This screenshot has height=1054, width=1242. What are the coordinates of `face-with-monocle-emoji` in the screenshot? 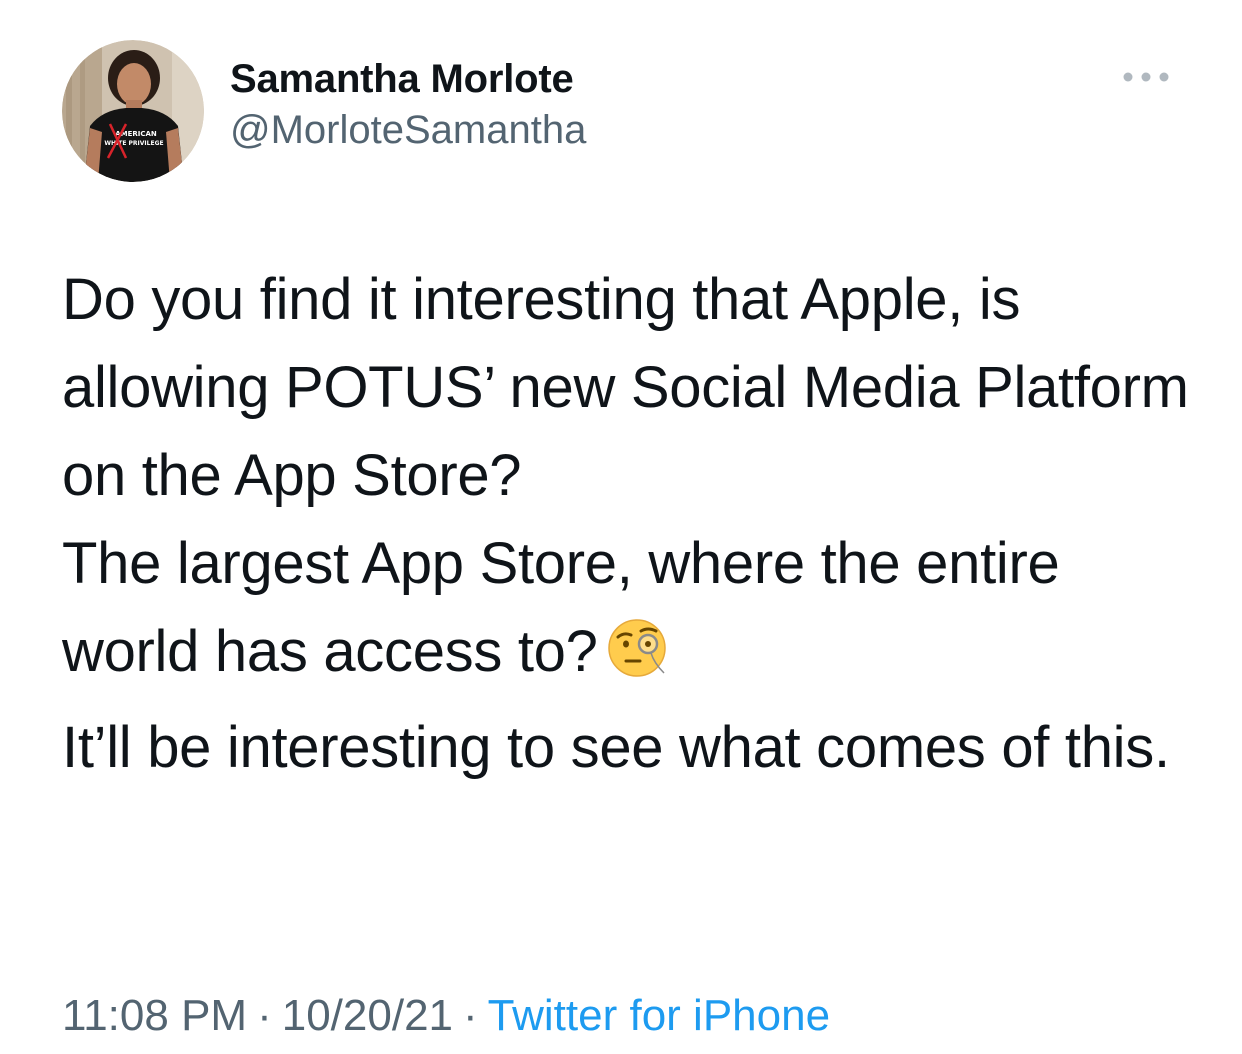 It's located at (637, 660).